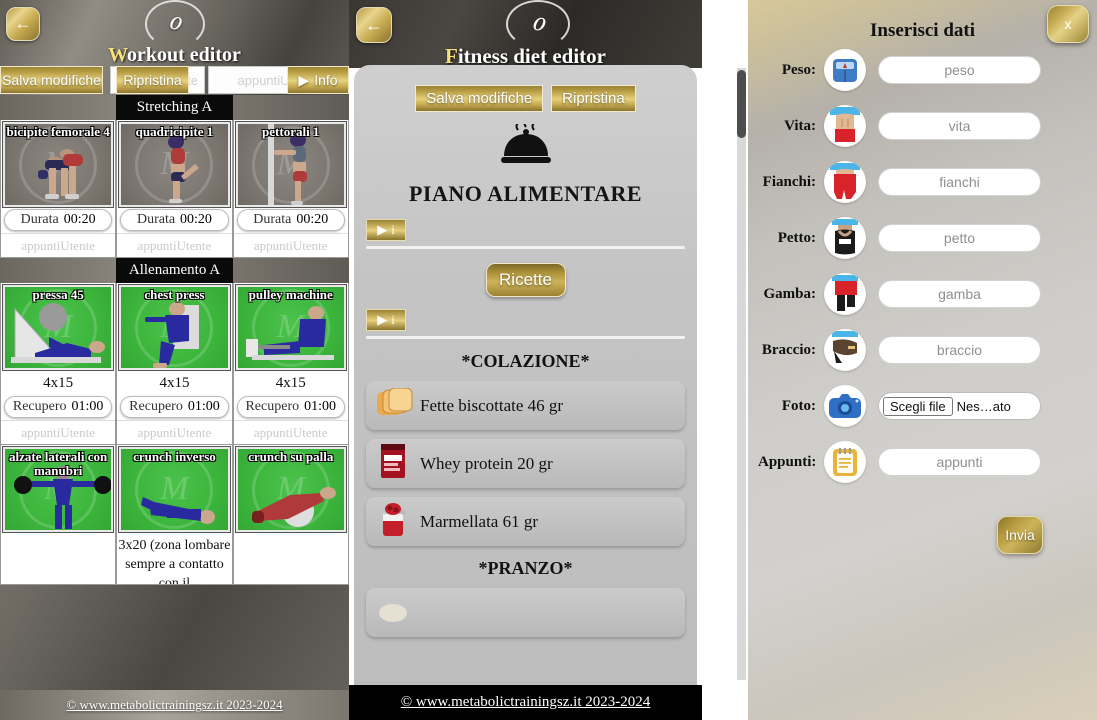  Describe the element at coordinates (959, 126) in the screenshot. I see `vita-input: vita` at that location.